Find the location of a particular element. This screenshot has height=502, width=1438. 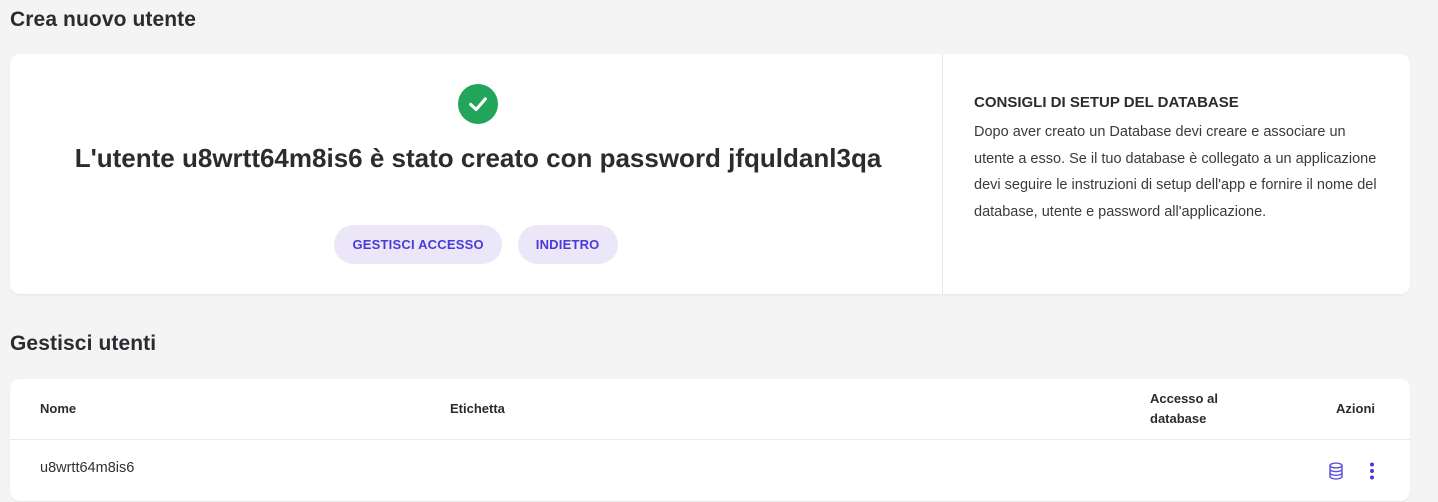

action-buttons: GESTISCI ACCESSO INDIETRO is located at coordinates (476, 244).